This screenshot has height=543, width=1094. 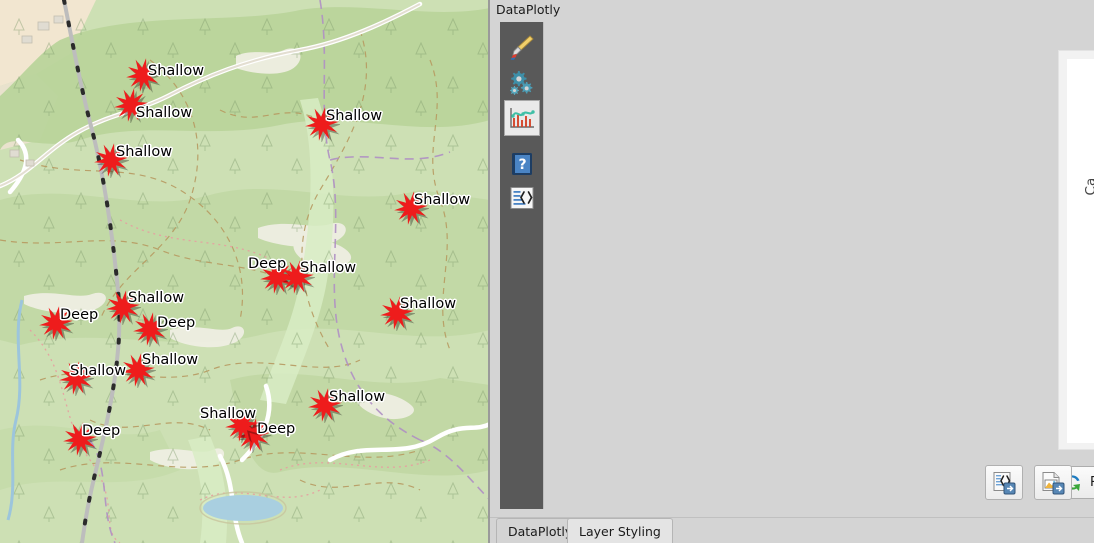 I want to click on sidebar-item-code, so click(x=522, y=198).